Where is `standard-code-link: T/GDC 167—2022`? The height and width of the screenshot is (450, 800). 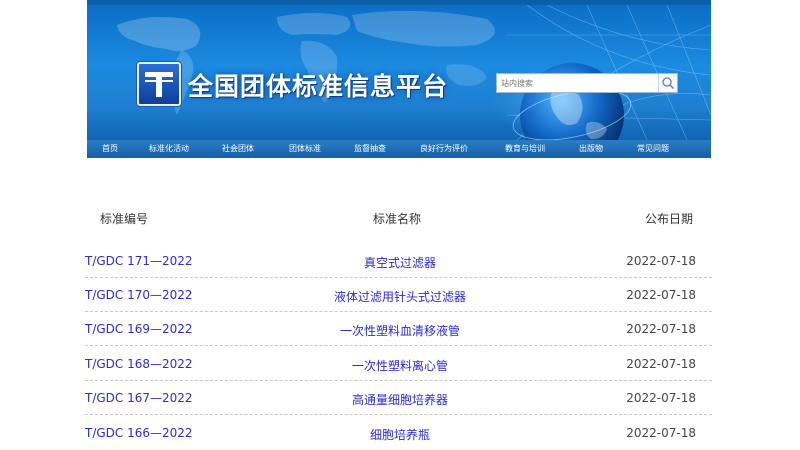
standard-code-link: T/GDC 167—2022 is located at coordinates (139, 398).